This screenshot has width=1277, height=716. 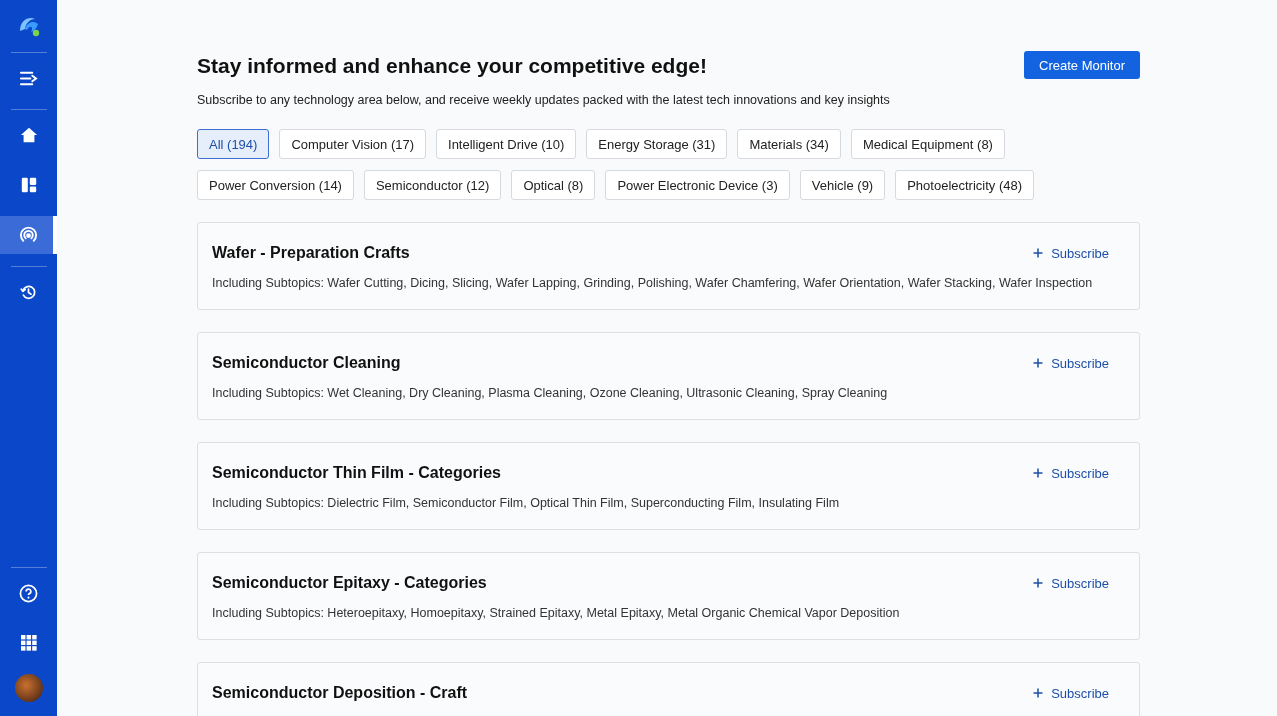 What do you see at coordinates (28, 643) in the screenshot?
I see `apps-grid-icon` at bounding box center [28, 643].